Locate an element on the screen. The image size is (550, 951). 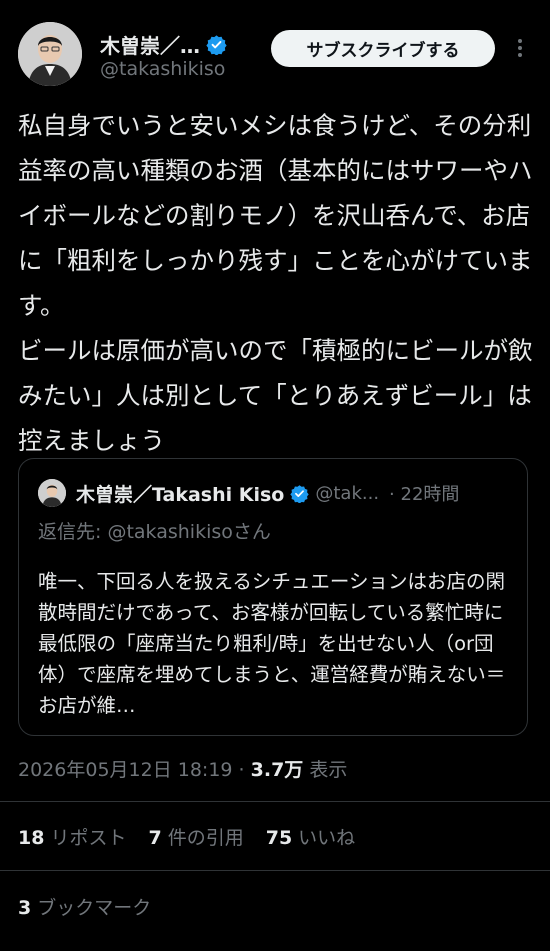
likes-label: いいね is located at coordinates (327, 838).